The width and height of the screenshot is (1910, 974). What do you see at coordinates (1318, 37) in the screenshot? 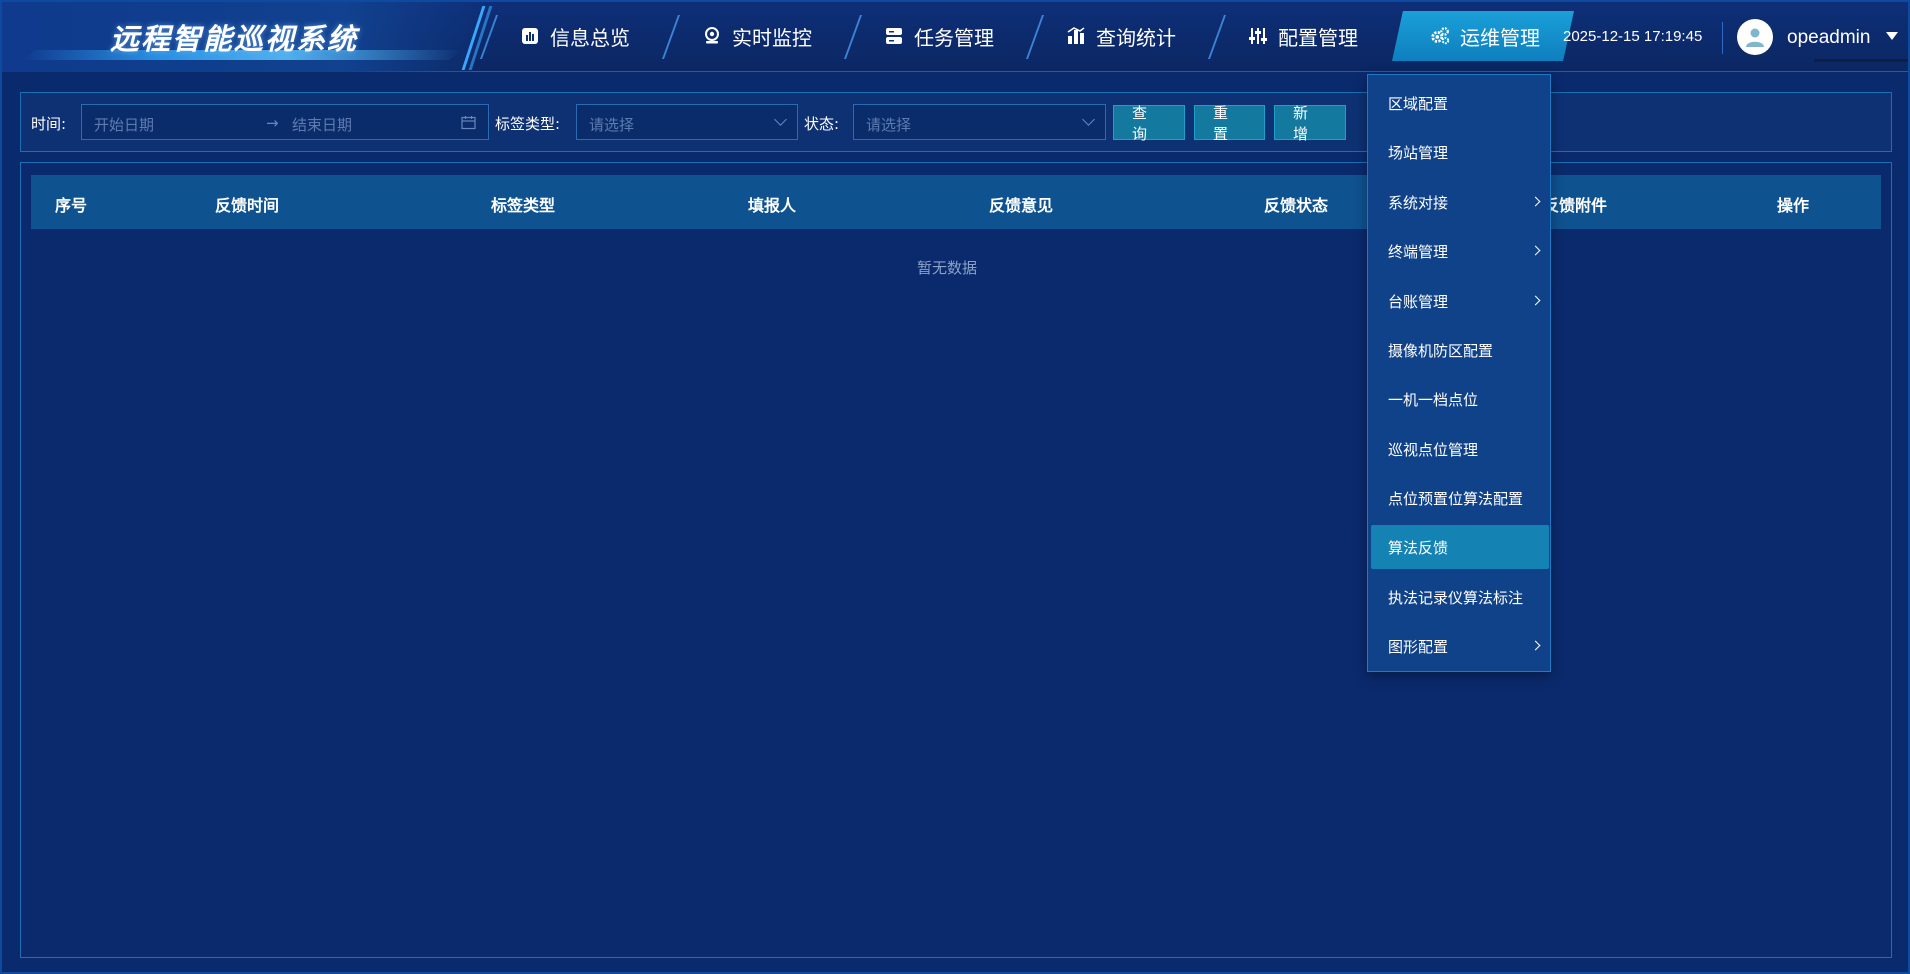
I see `nav-label: 配置管理` at bounding box center [1318, 37].